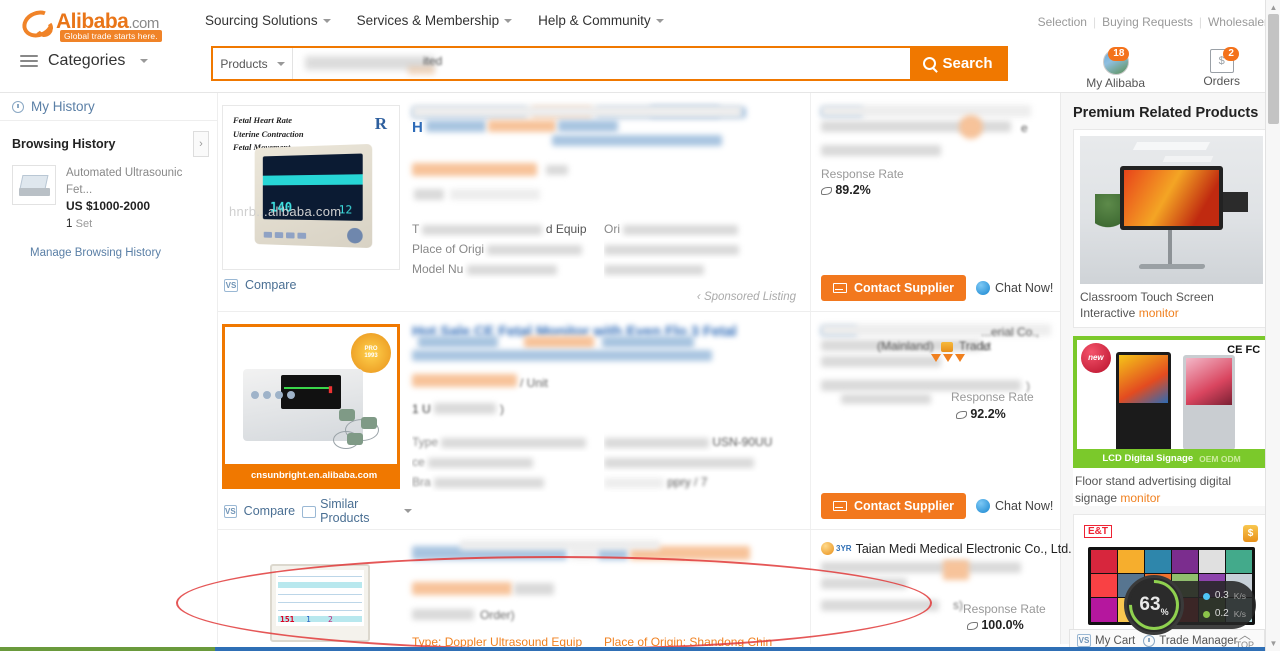 This screenshot has width=1280, height=652. What do you see at coordinates (594, 20) in the screenshot?
I see `nav-label: Help & Community` at bounding box center [594, 20].